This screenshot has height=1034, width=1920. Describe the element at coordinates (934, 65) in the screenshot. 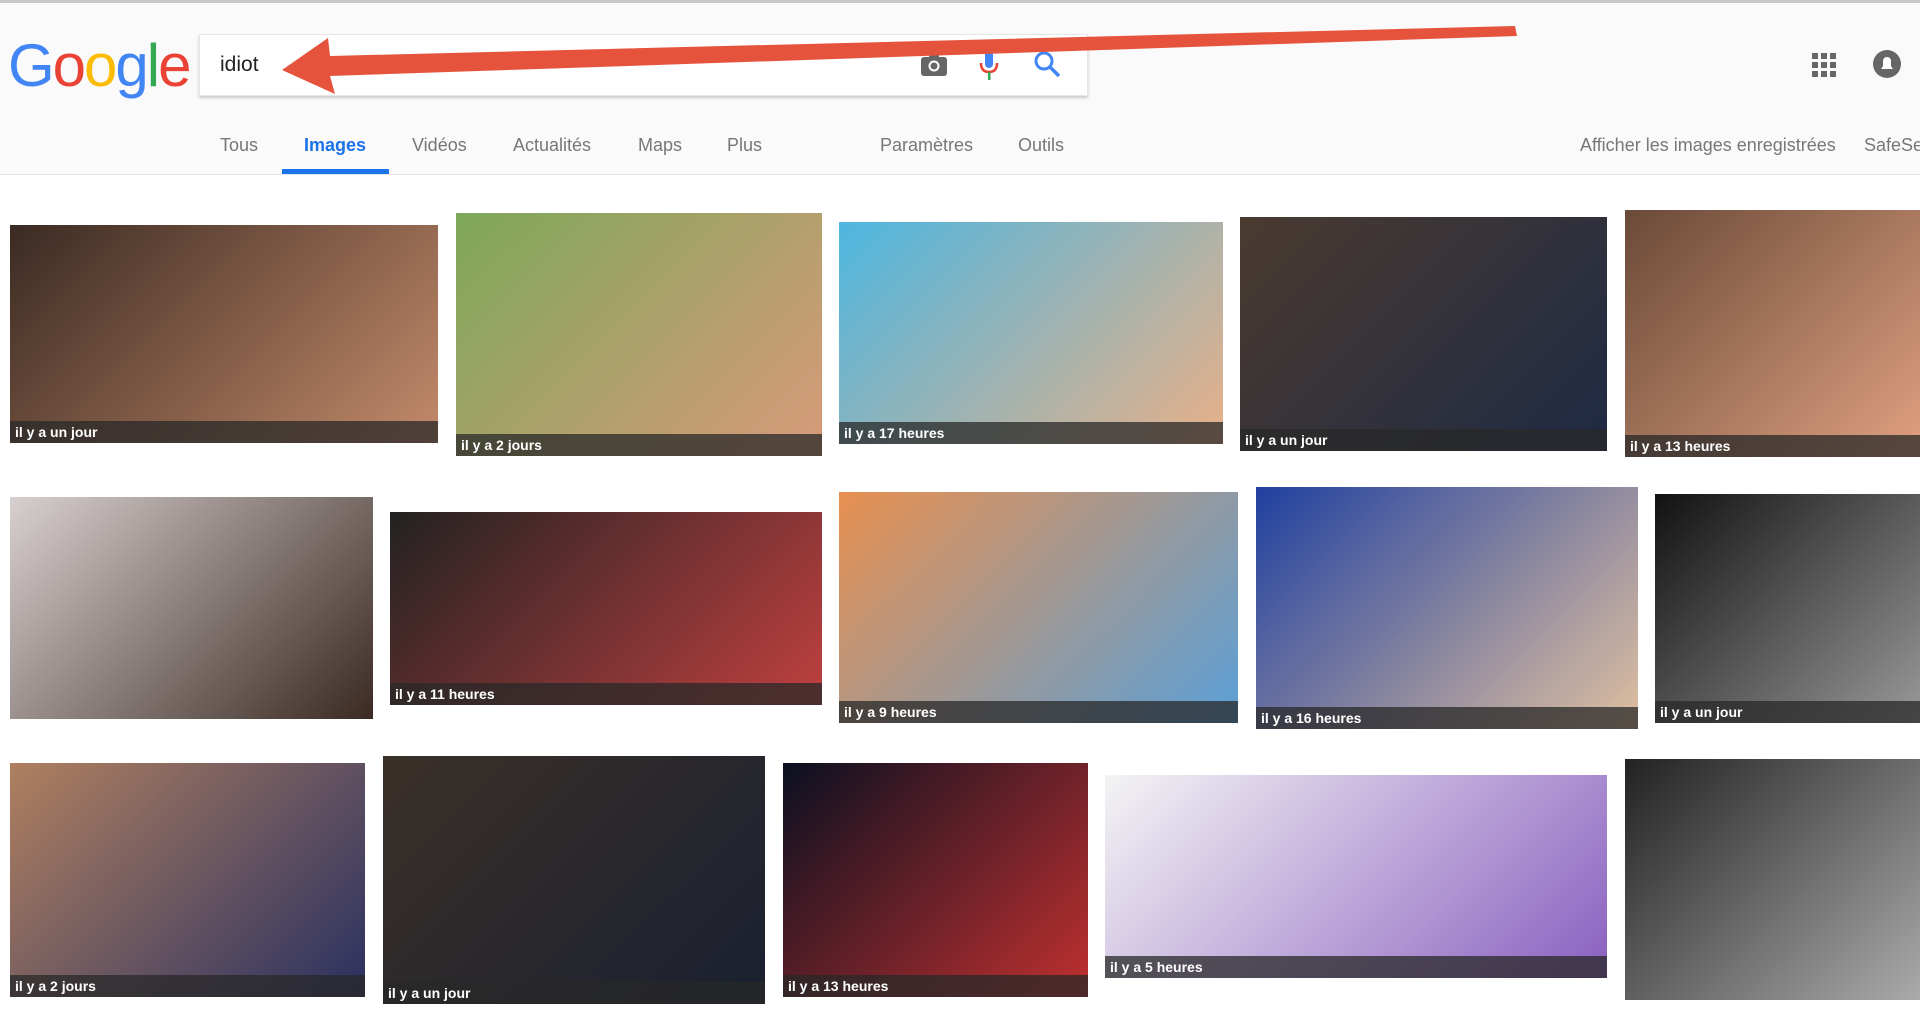

I see `camera-icon` at that location.